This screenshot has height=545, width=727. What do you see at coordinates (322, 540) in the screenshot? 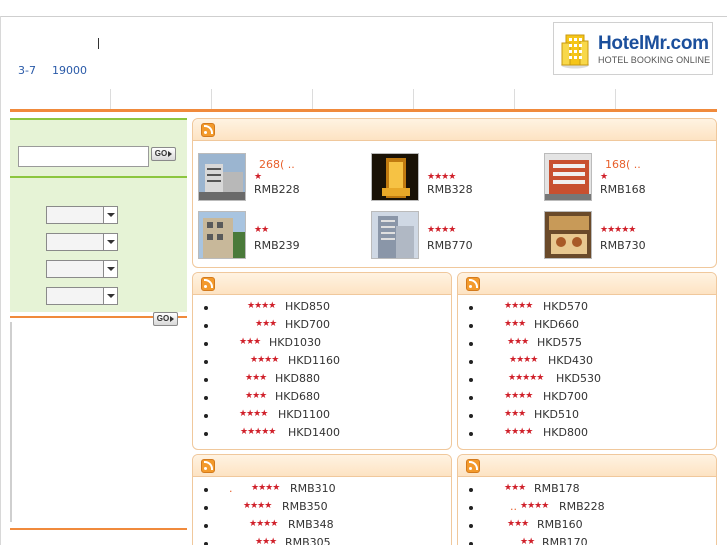
I see `list-item: ★★★ RMB305` at bounding box center [322, 540].